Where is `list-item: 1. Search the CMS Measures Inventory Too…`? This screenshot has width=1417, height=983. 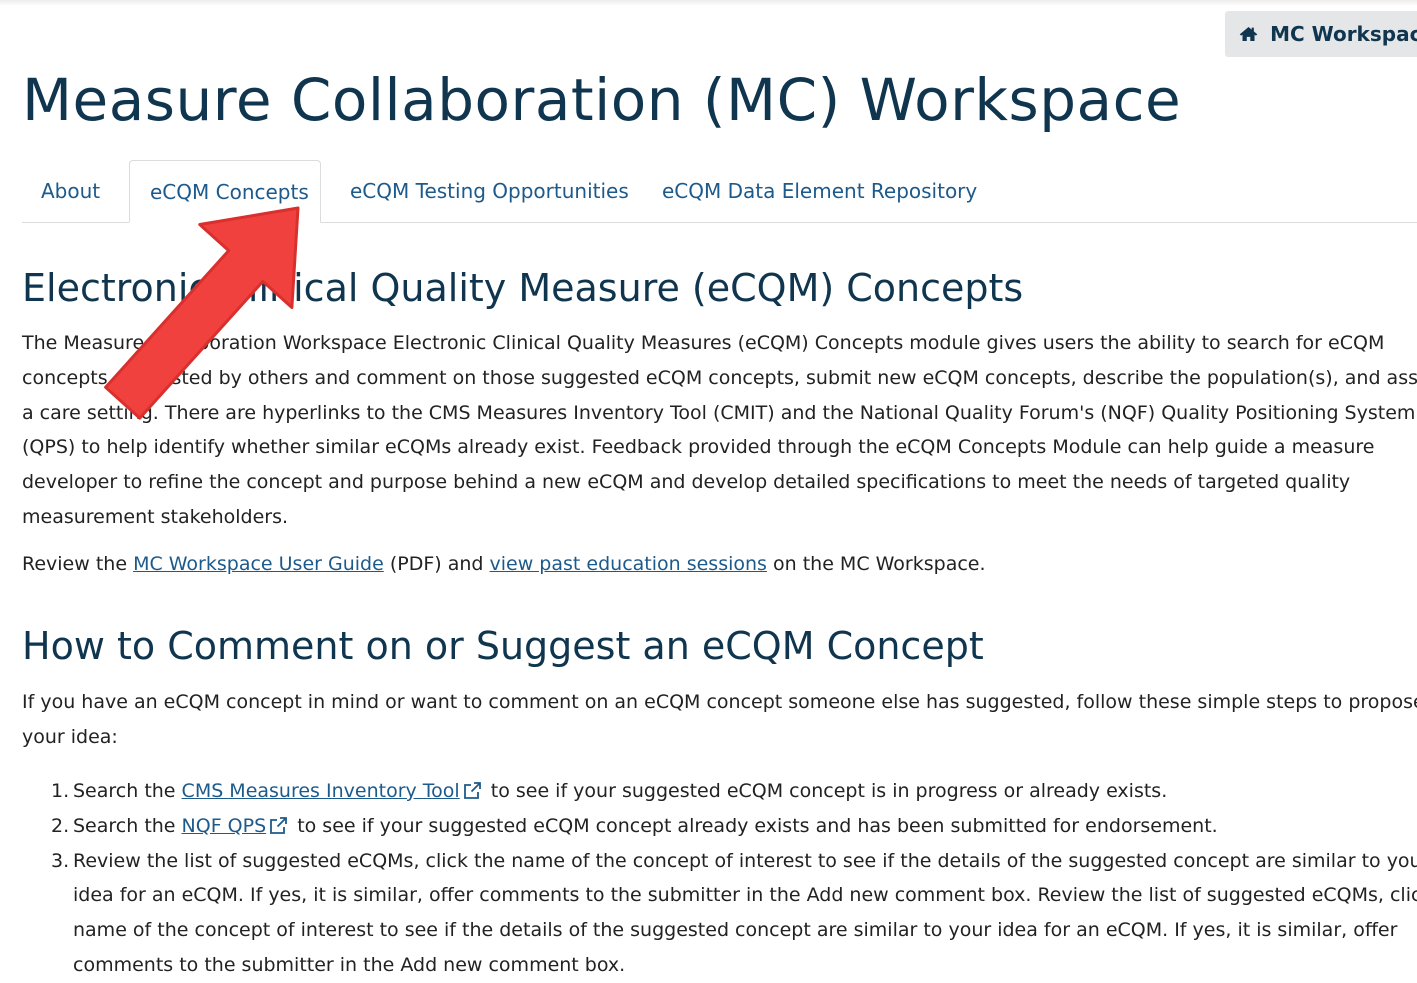 list-item: 1. Search the CMS Measures Inventory Too… is located at coordinates (719, 791).